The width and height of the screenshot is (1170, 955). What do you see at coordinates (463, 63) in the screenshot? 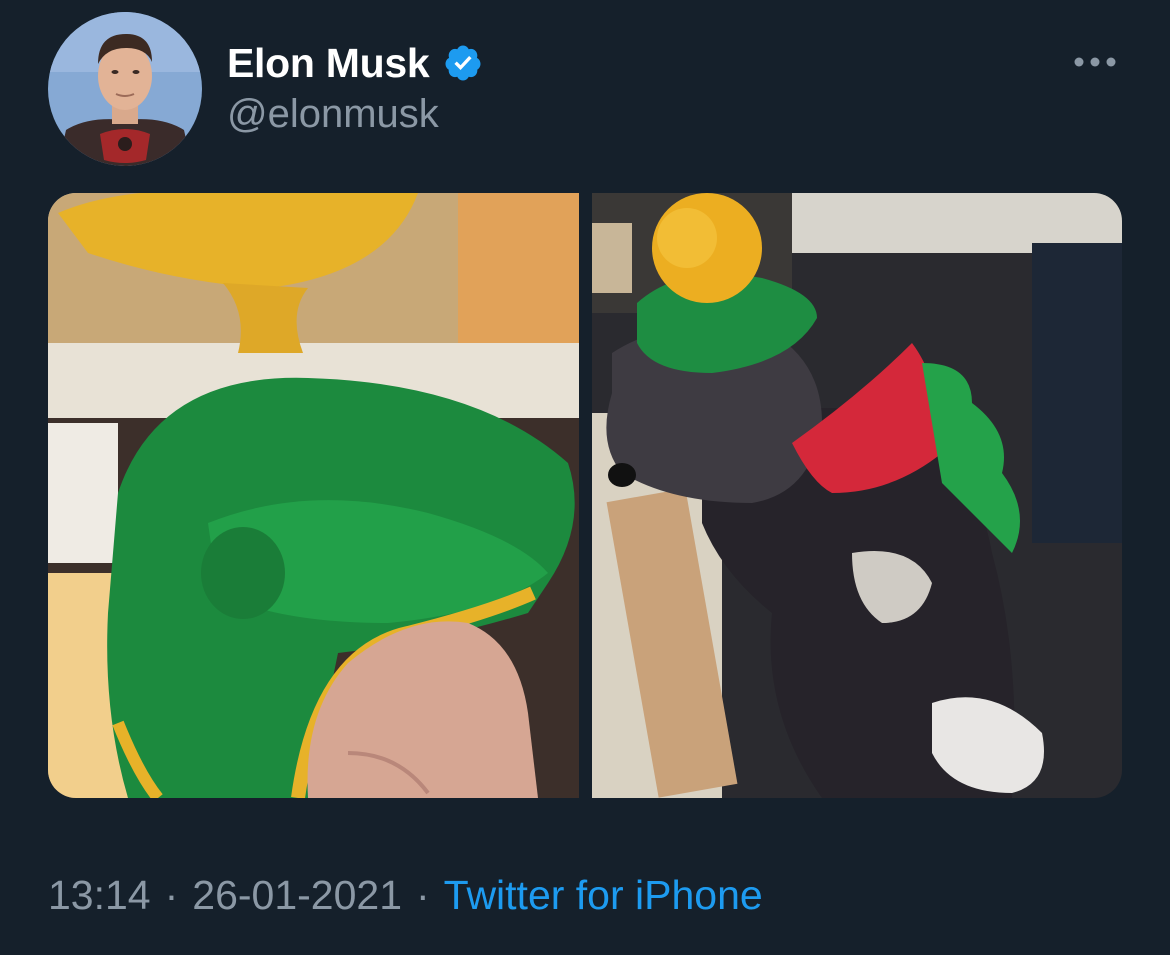
I see `verified-badge-icon` at bounding box center [463, 63].